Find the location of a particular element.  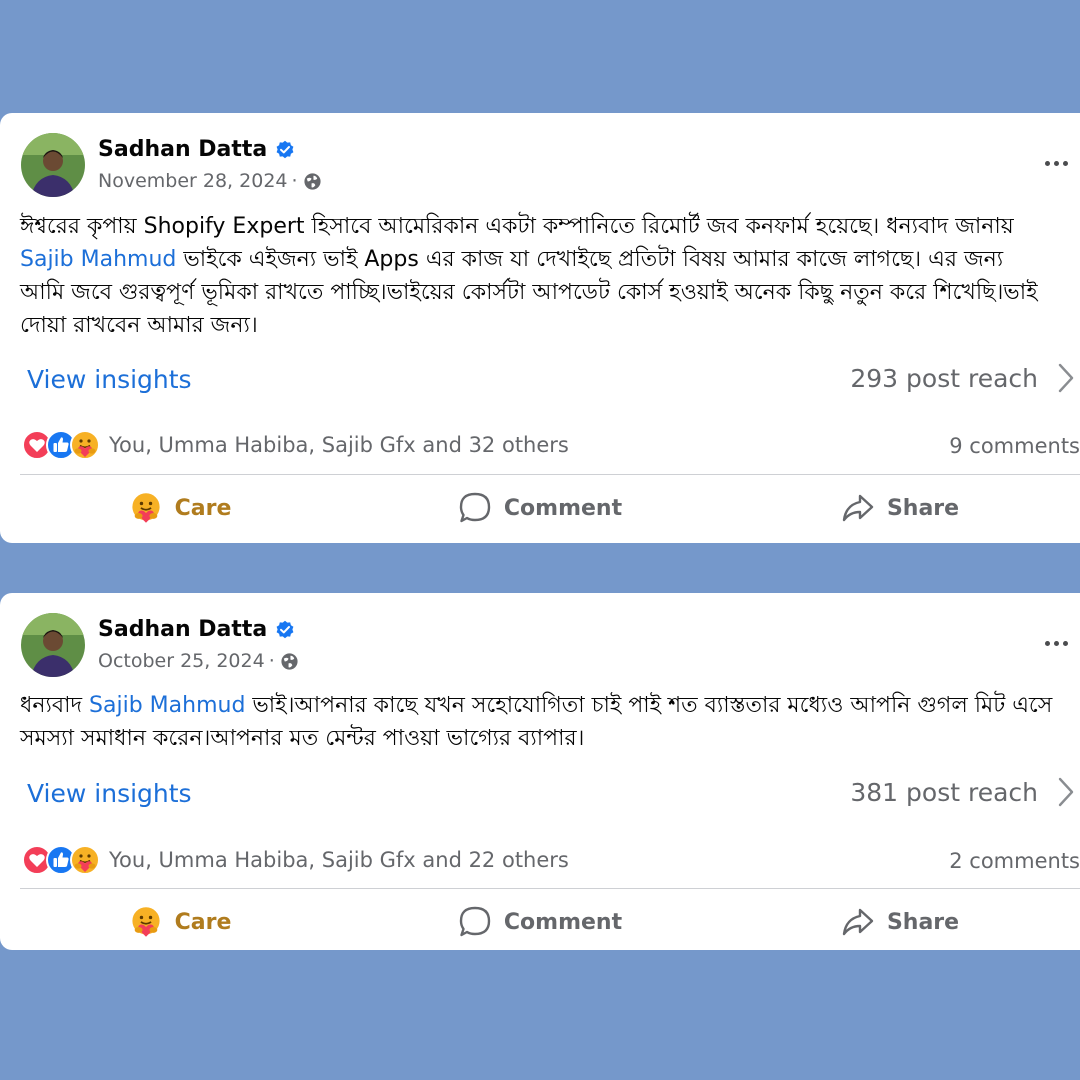

post-reach-label: 293 post reach is located at coordinates (944, 378).